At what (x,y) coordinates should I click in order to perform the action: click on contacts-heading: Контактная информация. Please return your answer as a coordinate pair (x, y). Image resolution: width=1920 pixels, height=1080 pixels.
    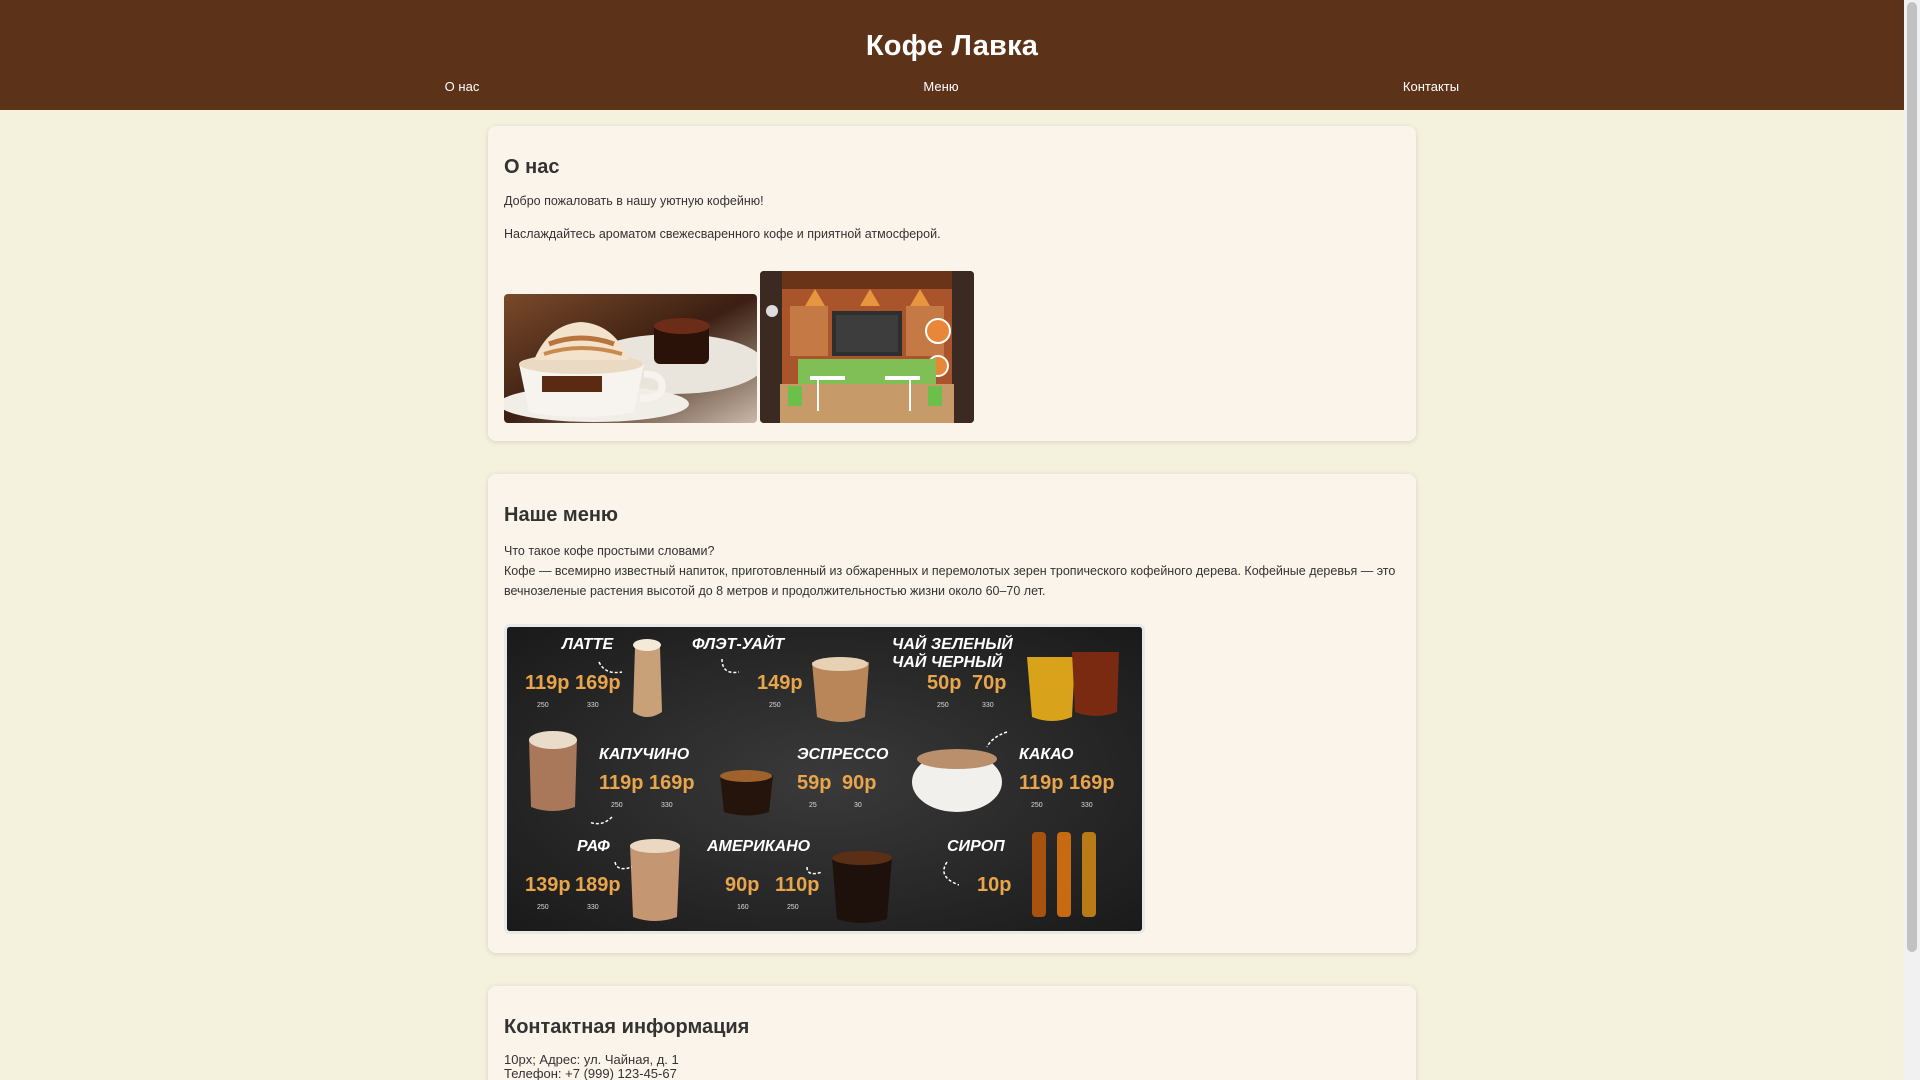
    Looking at the image, I should click on (627, 1027).